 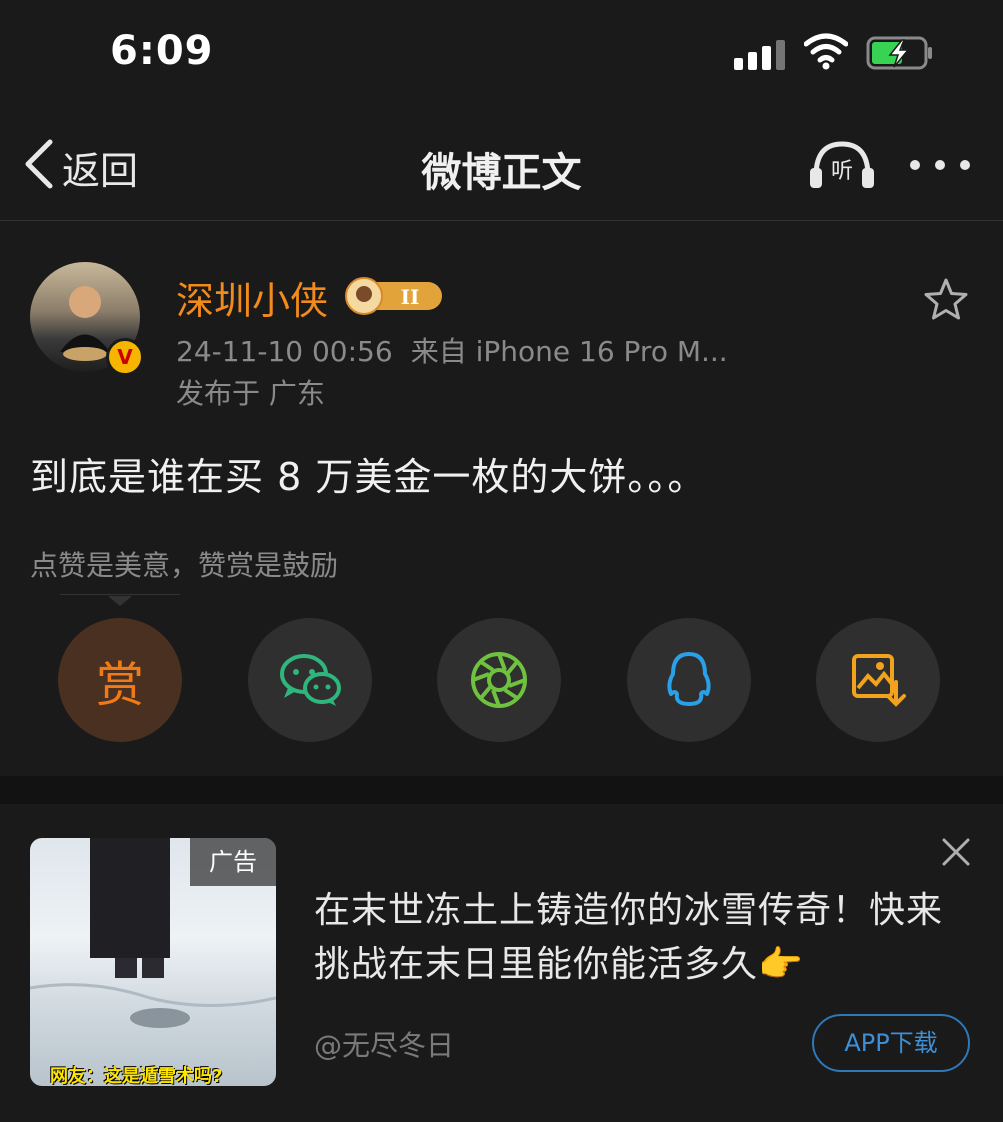 What do you see at coordinates (120, 601) in the screenshot?
I see `hint-pointer` at bounding box center [120, 601].